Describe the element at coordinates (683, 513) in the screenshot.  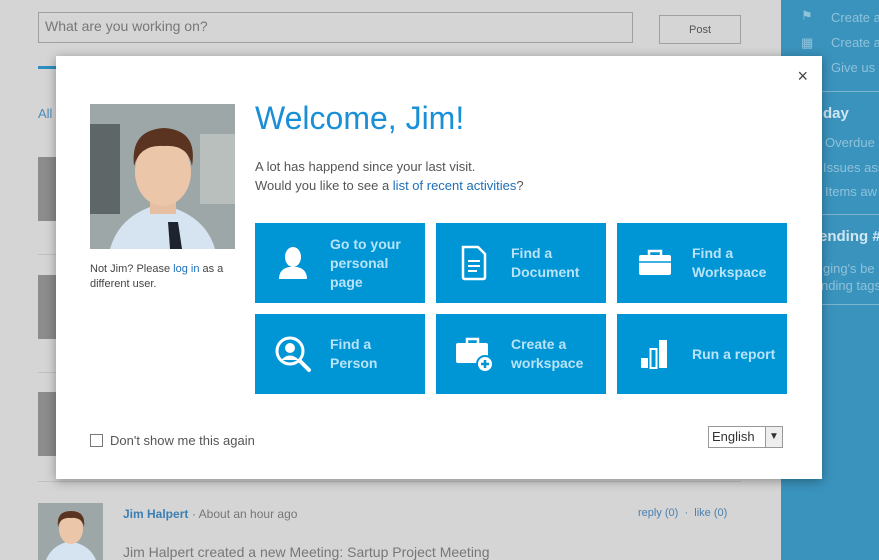
I see `post-actions: reply (0) · like (0)` at that location.